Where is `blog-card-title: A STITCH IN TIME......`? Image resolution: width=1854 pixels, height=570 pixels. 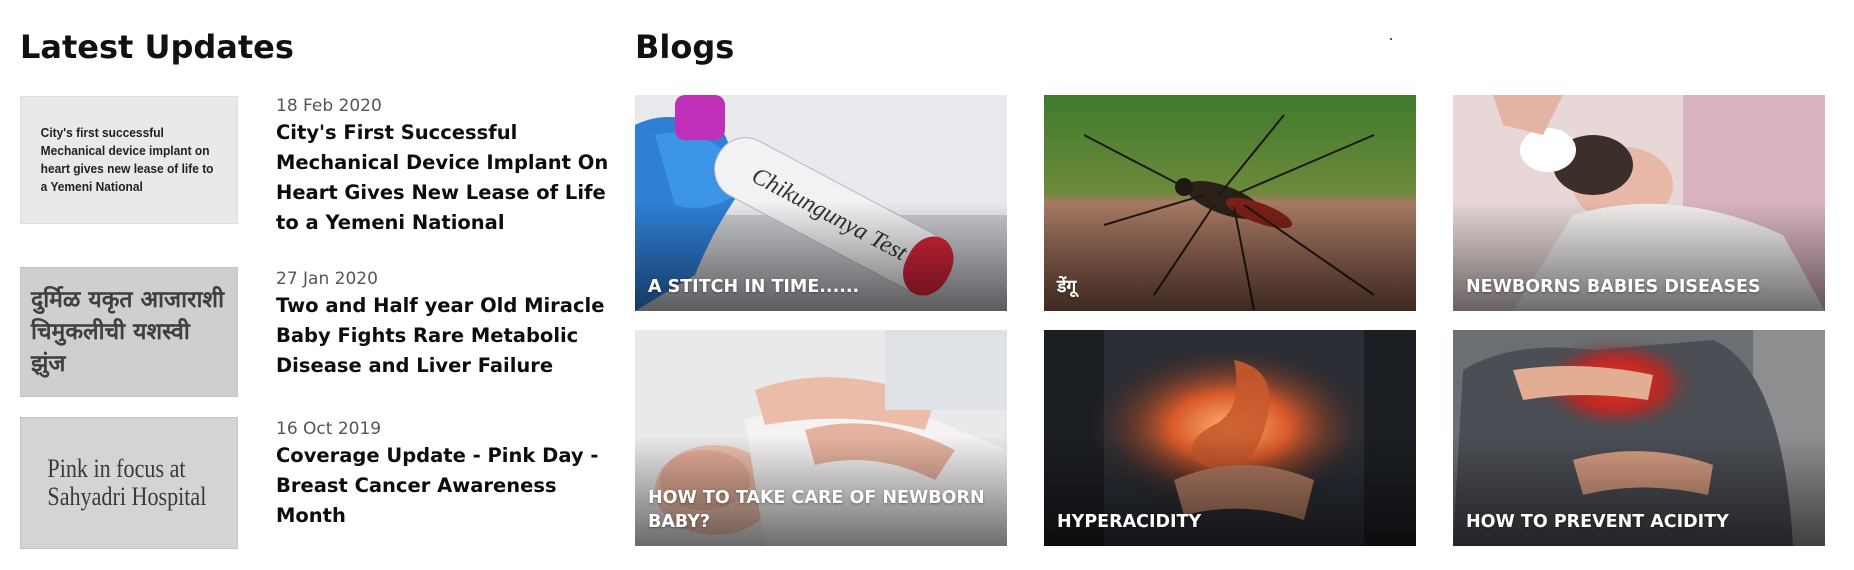 blog-card-title: A STITCH IN TIME...... is located at coordinates (754, 287).